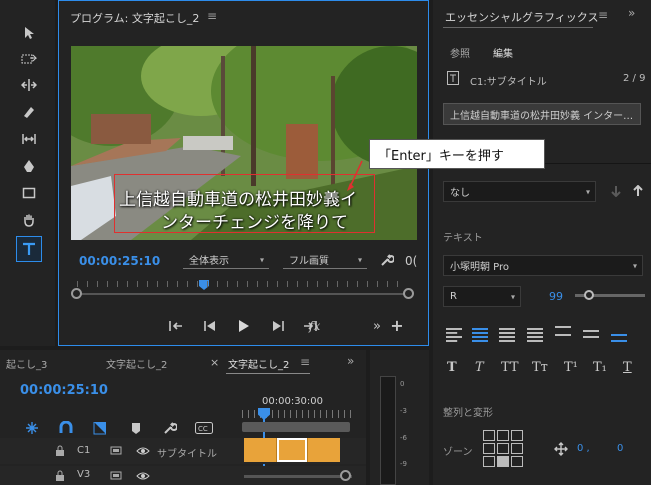  Describe the element at coordinates (29, 112) in the screenshot. I see `razor-tool-icon` at that location.